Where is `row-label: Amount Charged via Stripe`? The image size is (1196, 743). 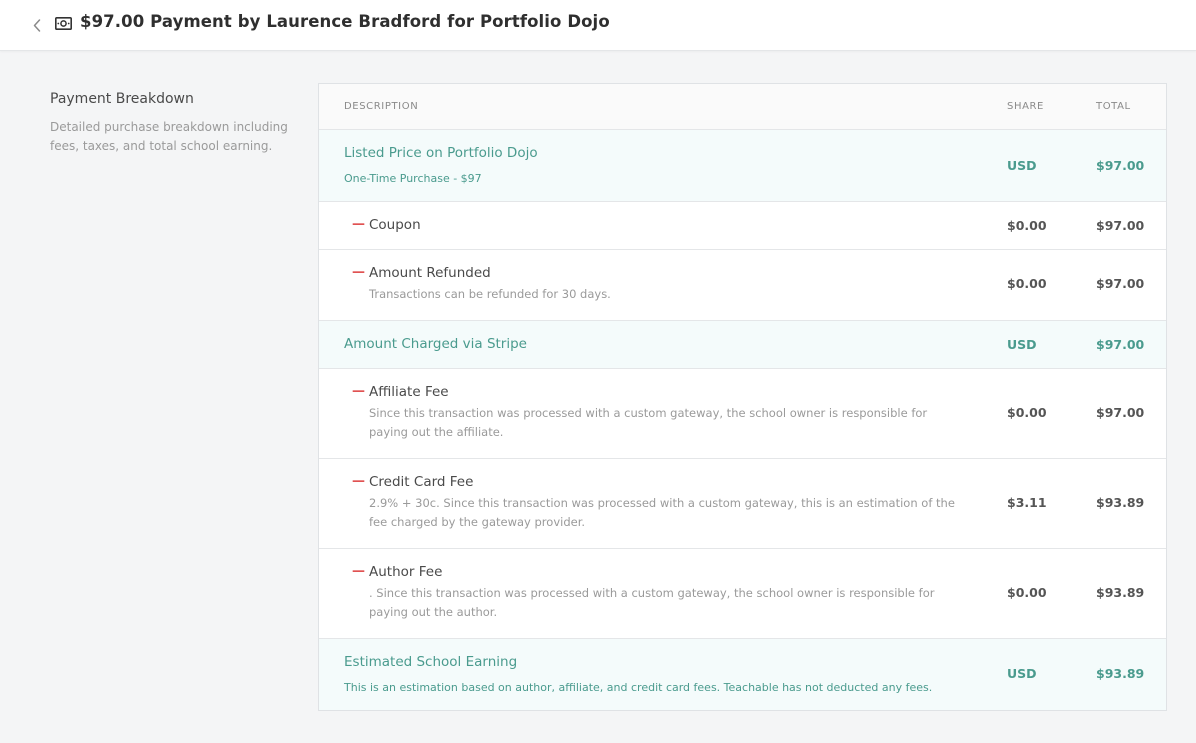 row-label: Amount Charged via Stripe is located at coordinates (435, 344).